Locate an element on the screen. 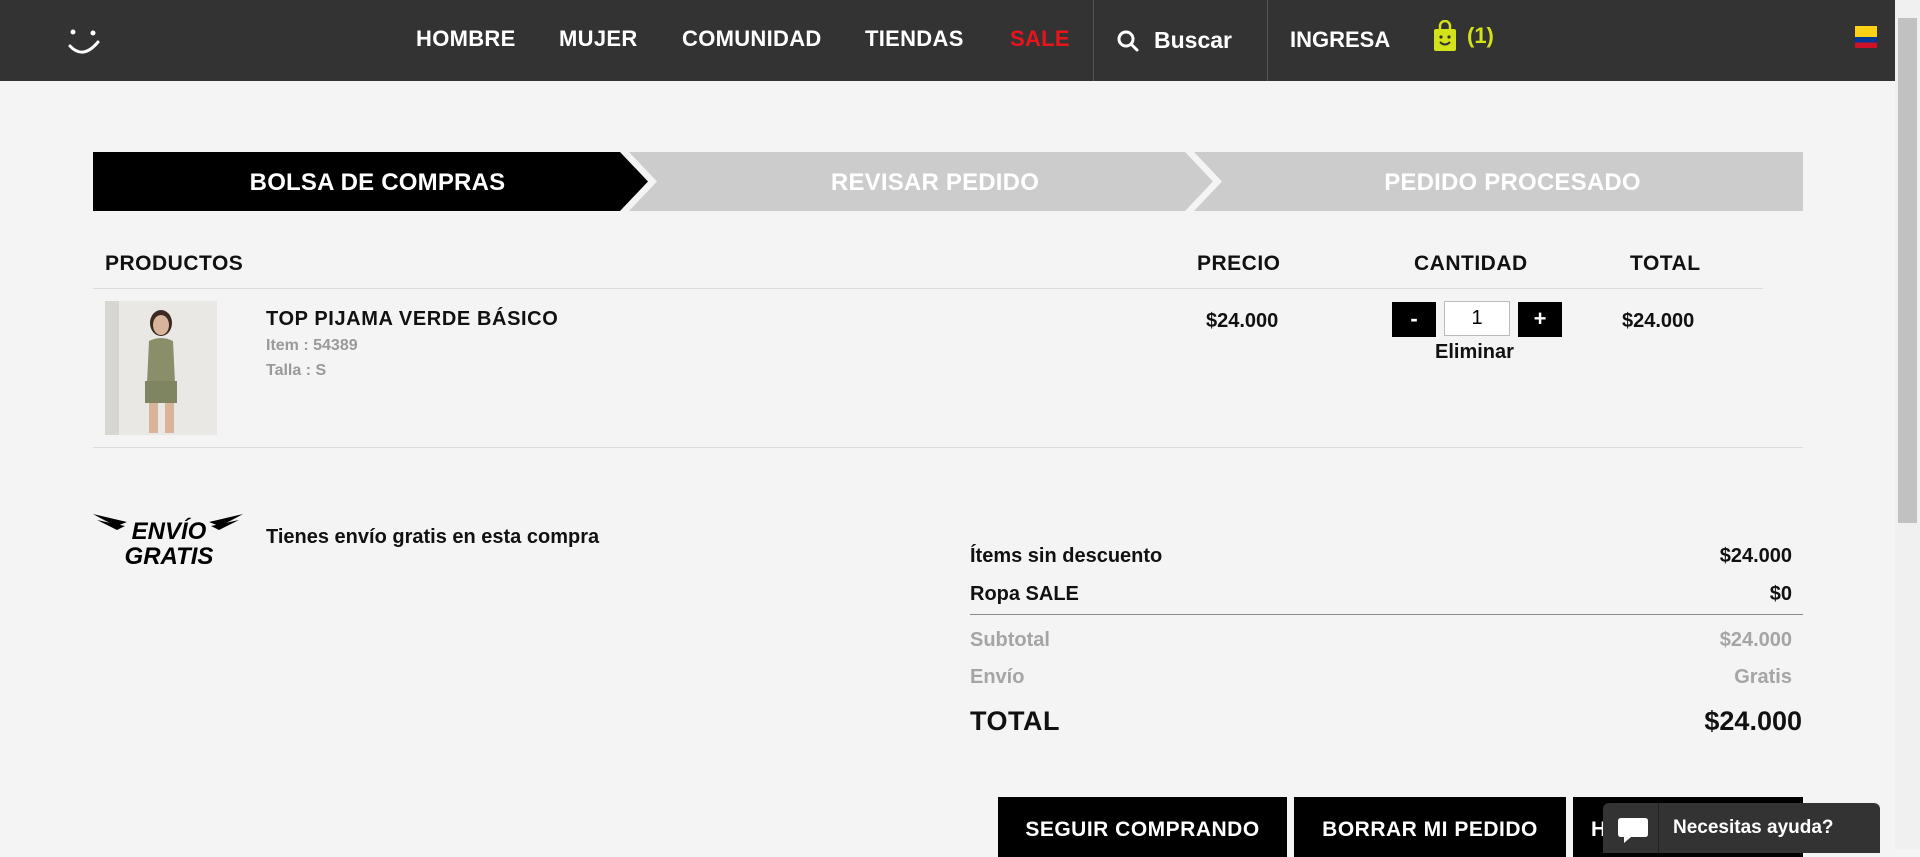 This screenshot has width=1920, height=857. nav-hombre: HOMBRE is located at coordinates (466, 39).